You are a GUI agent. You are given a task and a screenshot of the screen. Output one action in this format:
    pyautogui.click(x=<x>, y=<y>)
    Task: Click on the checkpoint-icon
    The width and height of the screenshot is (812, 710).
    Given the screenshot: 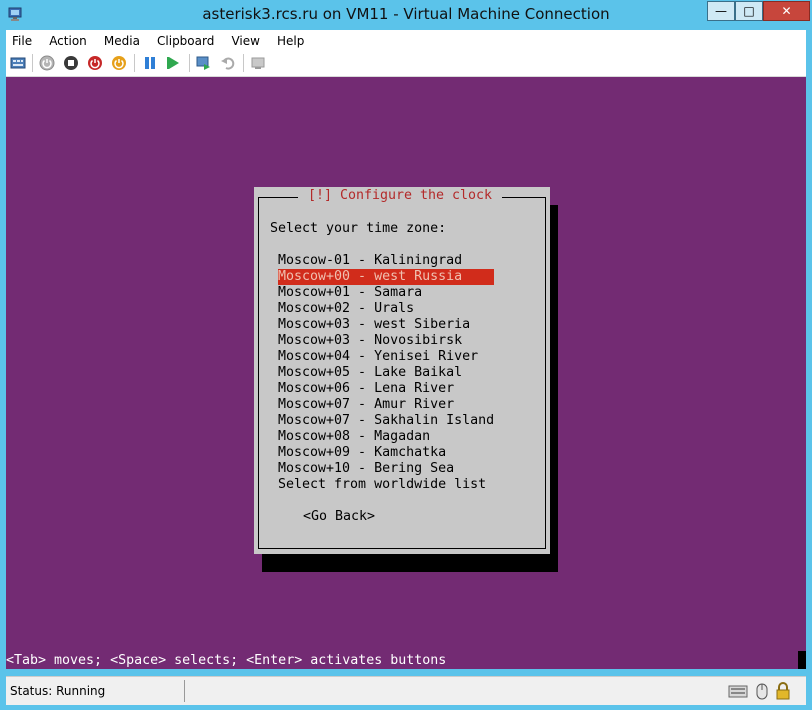 What is the action you would take?
    pyautogui.click(x=204, y=63)
    